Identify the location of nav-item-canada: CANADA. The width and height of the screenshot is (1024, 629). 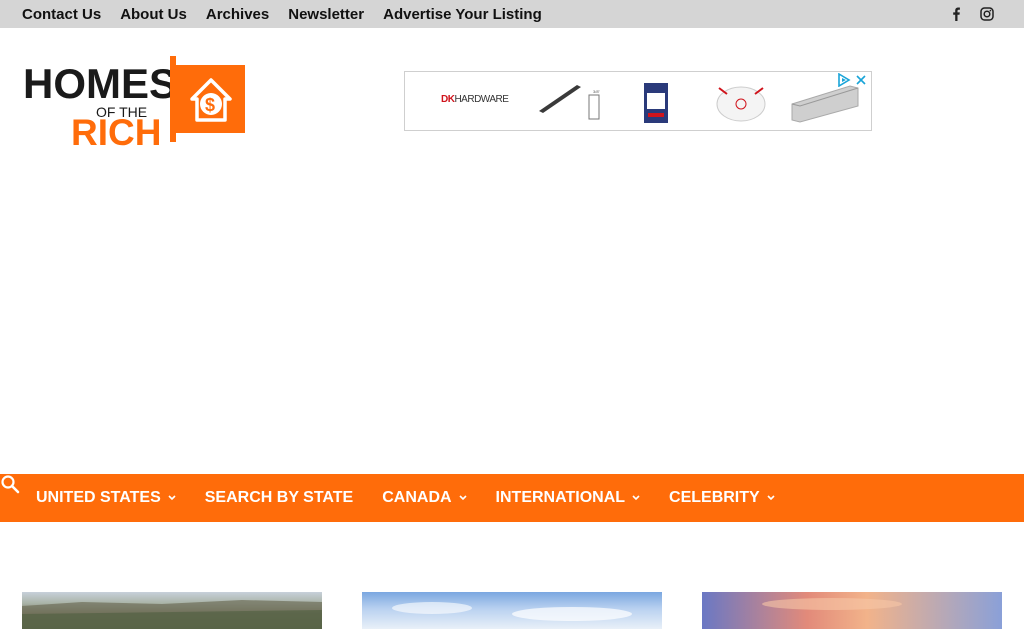
(424, 498).